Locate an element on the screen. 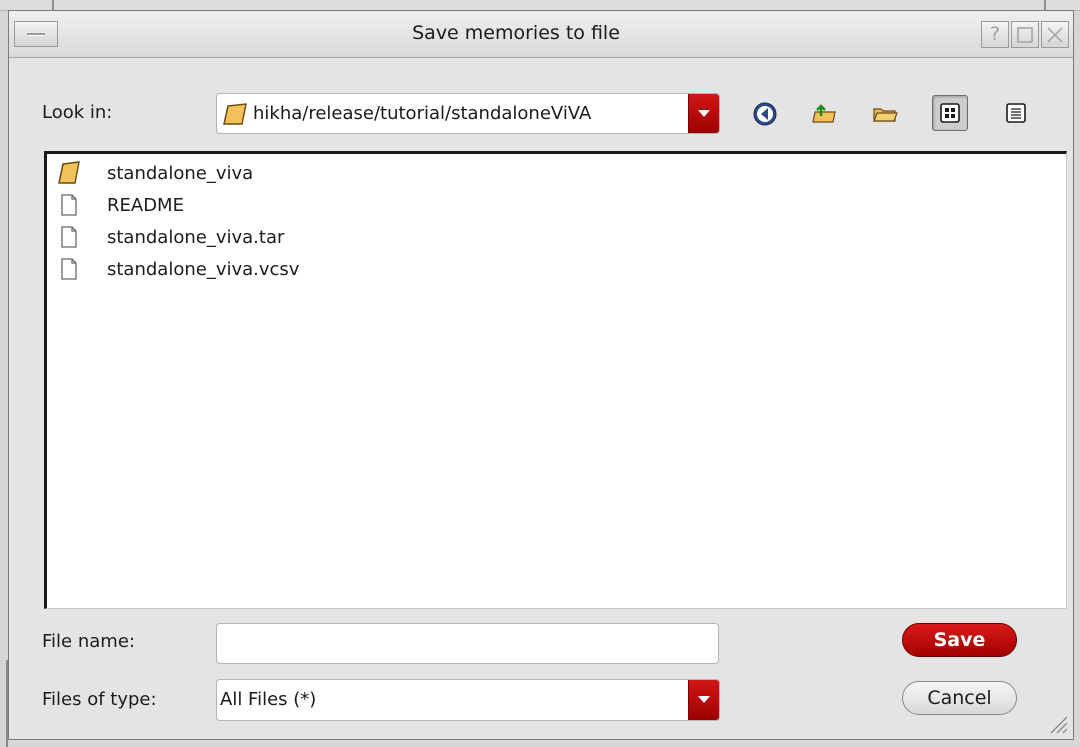 The width and height of the screenshot is (1080, 747). up-folder-button is located at coordinates (825, 114).